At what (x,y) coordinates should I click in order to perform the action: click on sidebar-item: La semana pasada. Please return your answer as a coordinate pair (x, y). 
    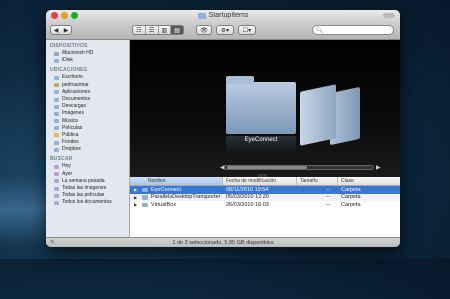
    Looking at the image, I should click on (87, 181).